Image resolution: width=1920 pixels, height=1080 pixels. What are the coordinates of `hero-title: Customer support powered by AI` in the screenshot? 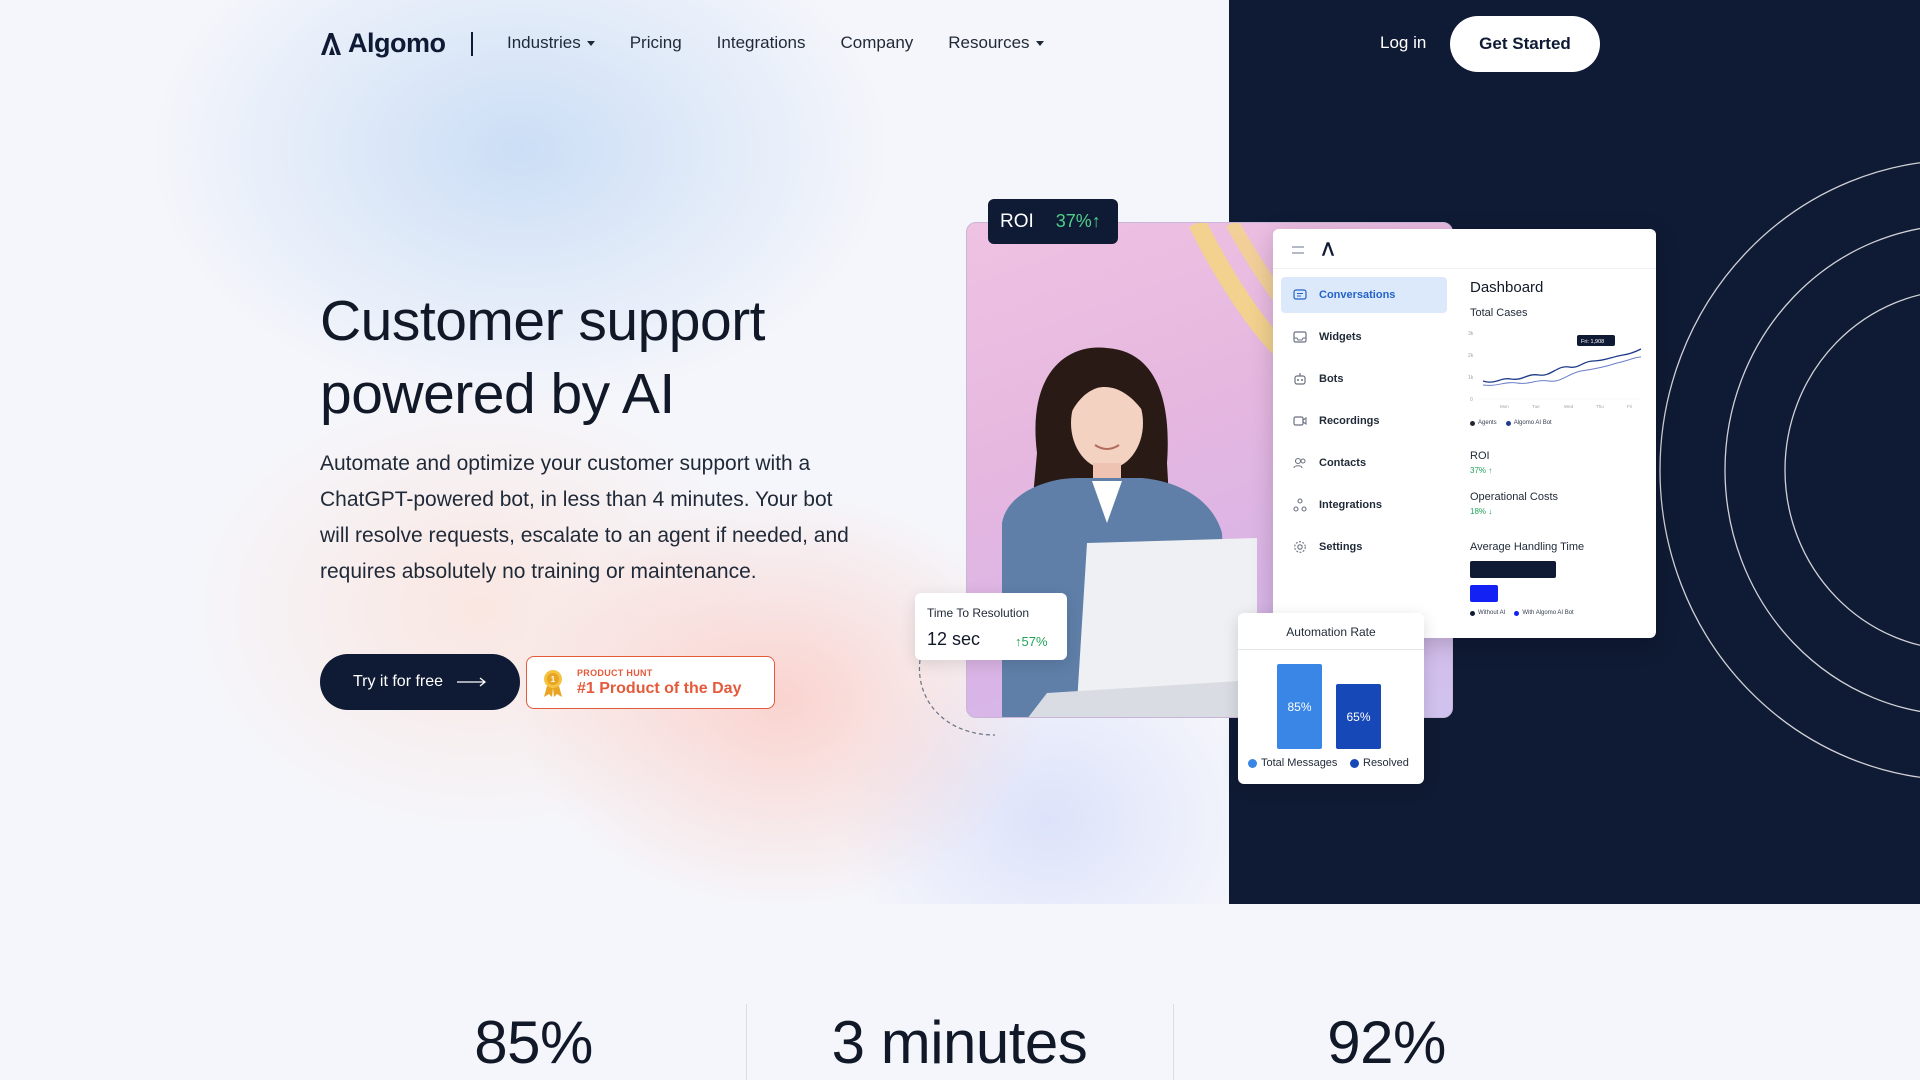 It's located at (600, 358).